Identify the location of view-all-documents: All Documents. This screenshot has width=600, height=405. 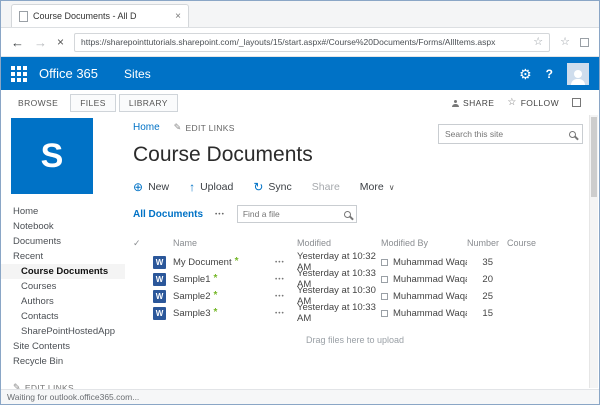
(168, 214).